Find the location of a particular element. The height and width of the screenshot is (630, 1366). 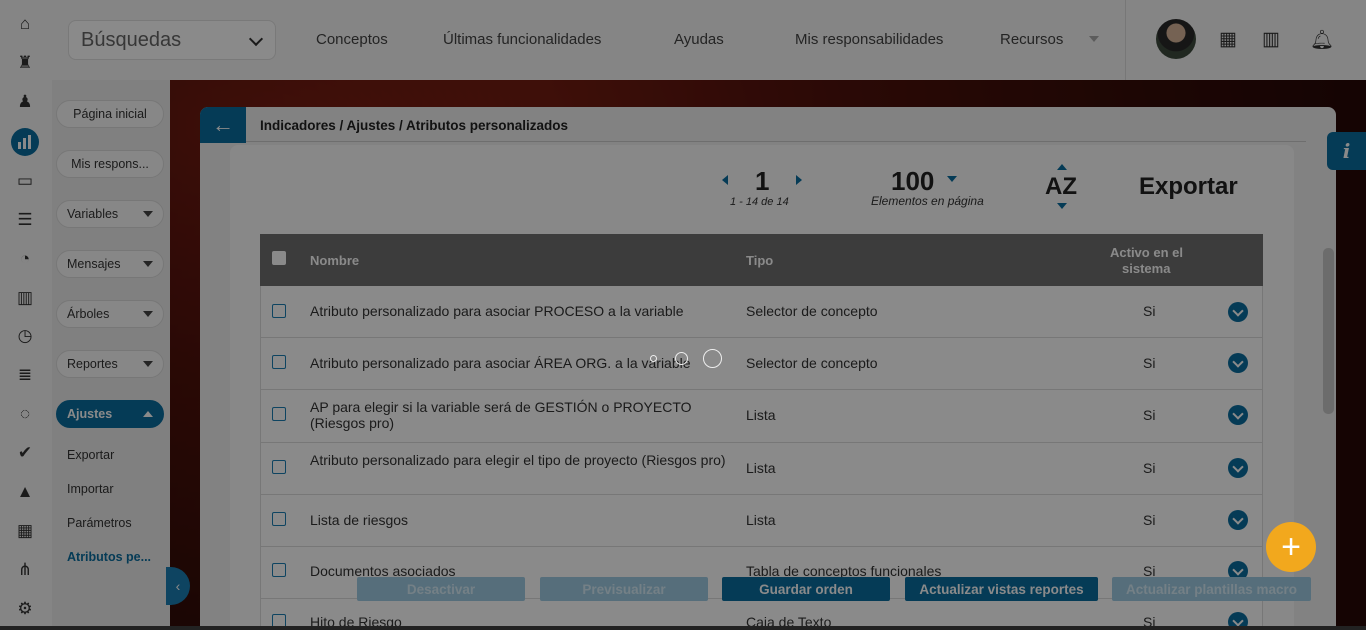

add-button: + is located at coordinates (1291, 547).